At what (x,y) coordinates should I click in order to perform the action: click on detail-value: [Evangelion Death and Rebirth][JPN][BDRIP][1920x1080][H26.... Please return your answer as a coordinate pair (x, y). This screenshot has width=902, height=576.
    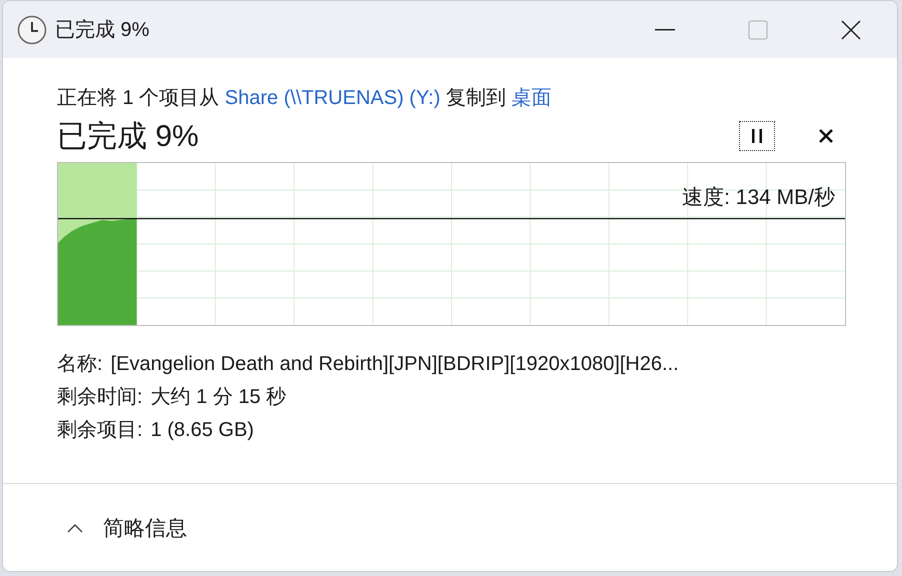
    Looking at the image, I should click on (394, 364).